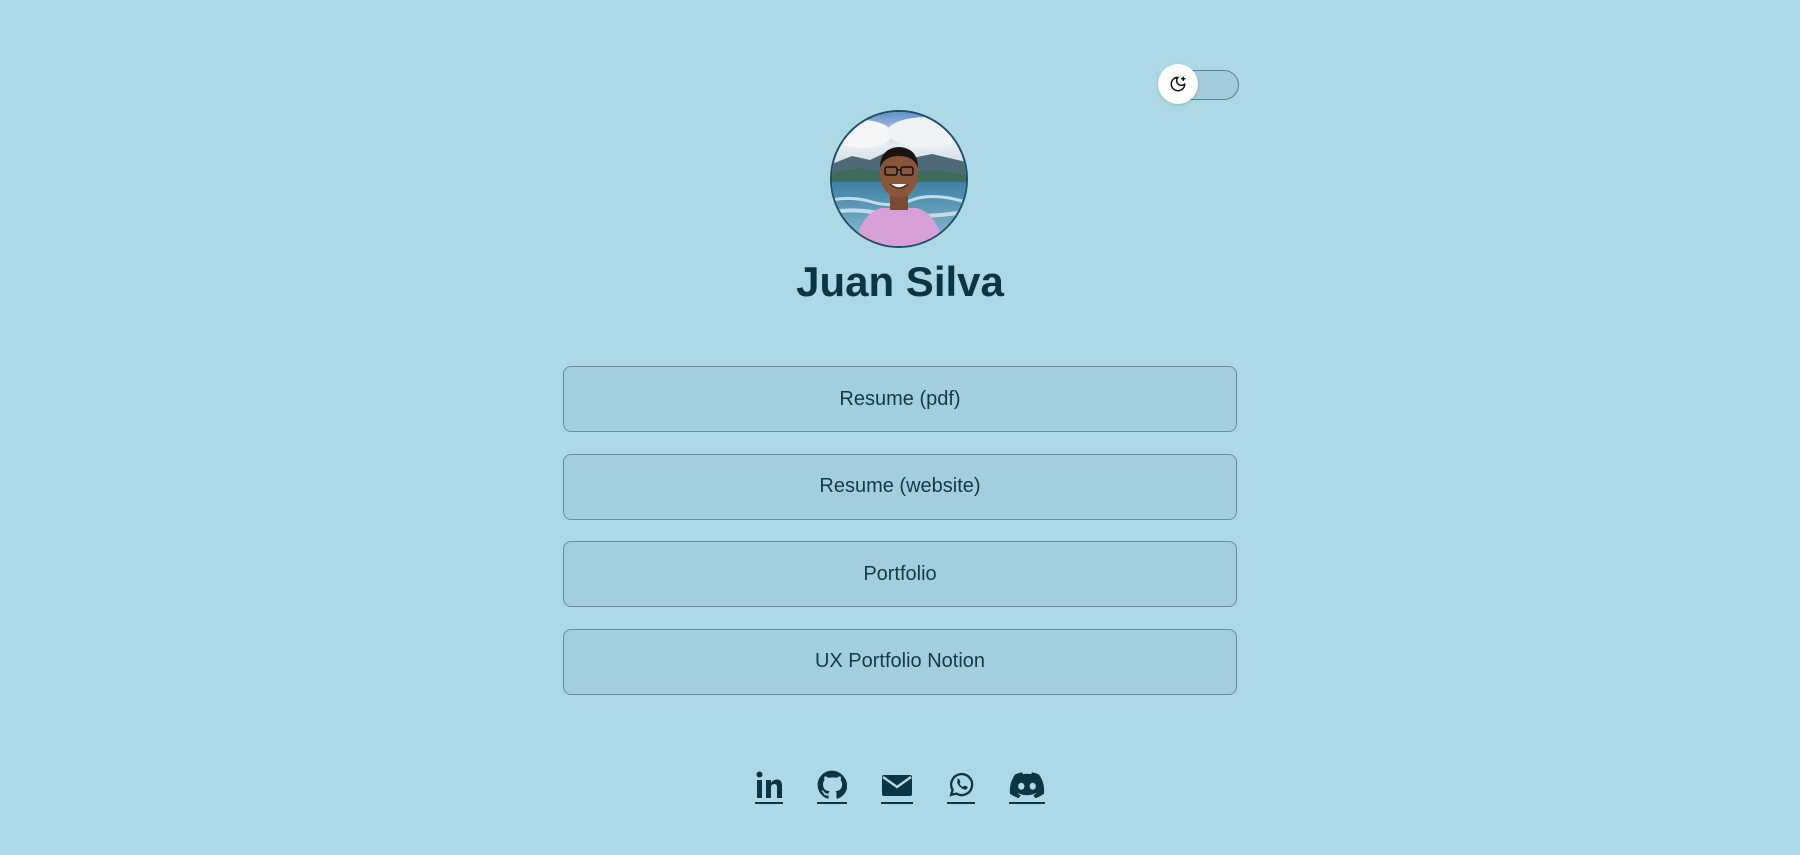  I want to click on moon-stars-icon, so click(1178, 84).